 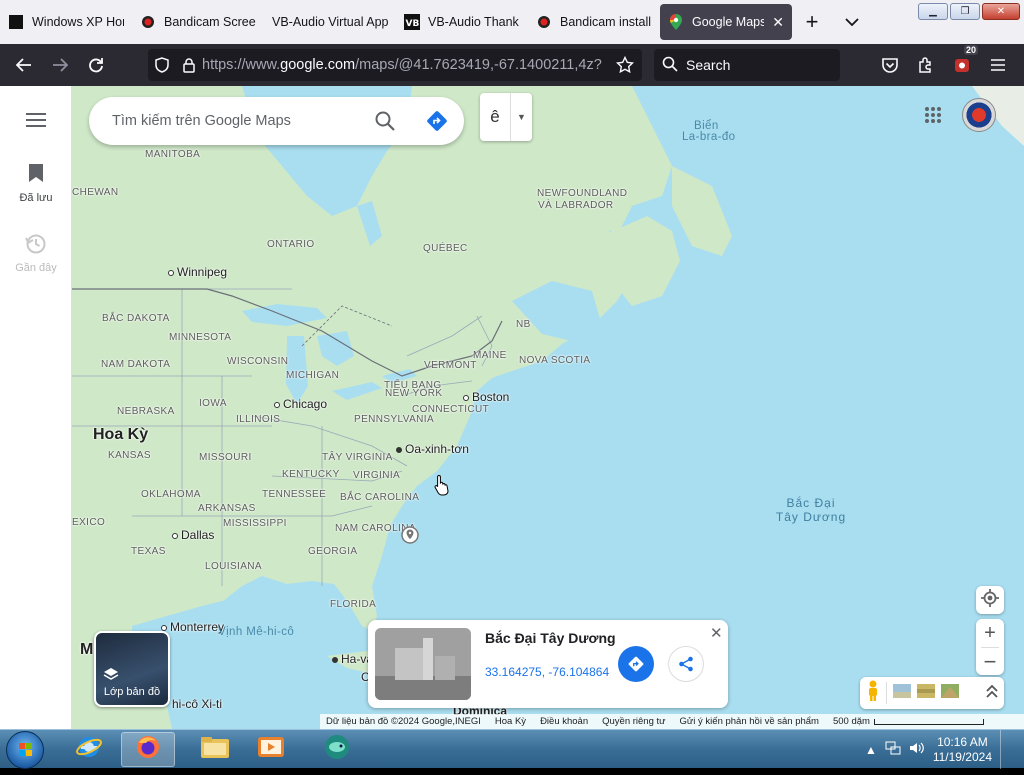 I want to click on footer-feedback-link: Gửi ý kiến phản hồi về sản phẩm, so click(x=749, y=721).